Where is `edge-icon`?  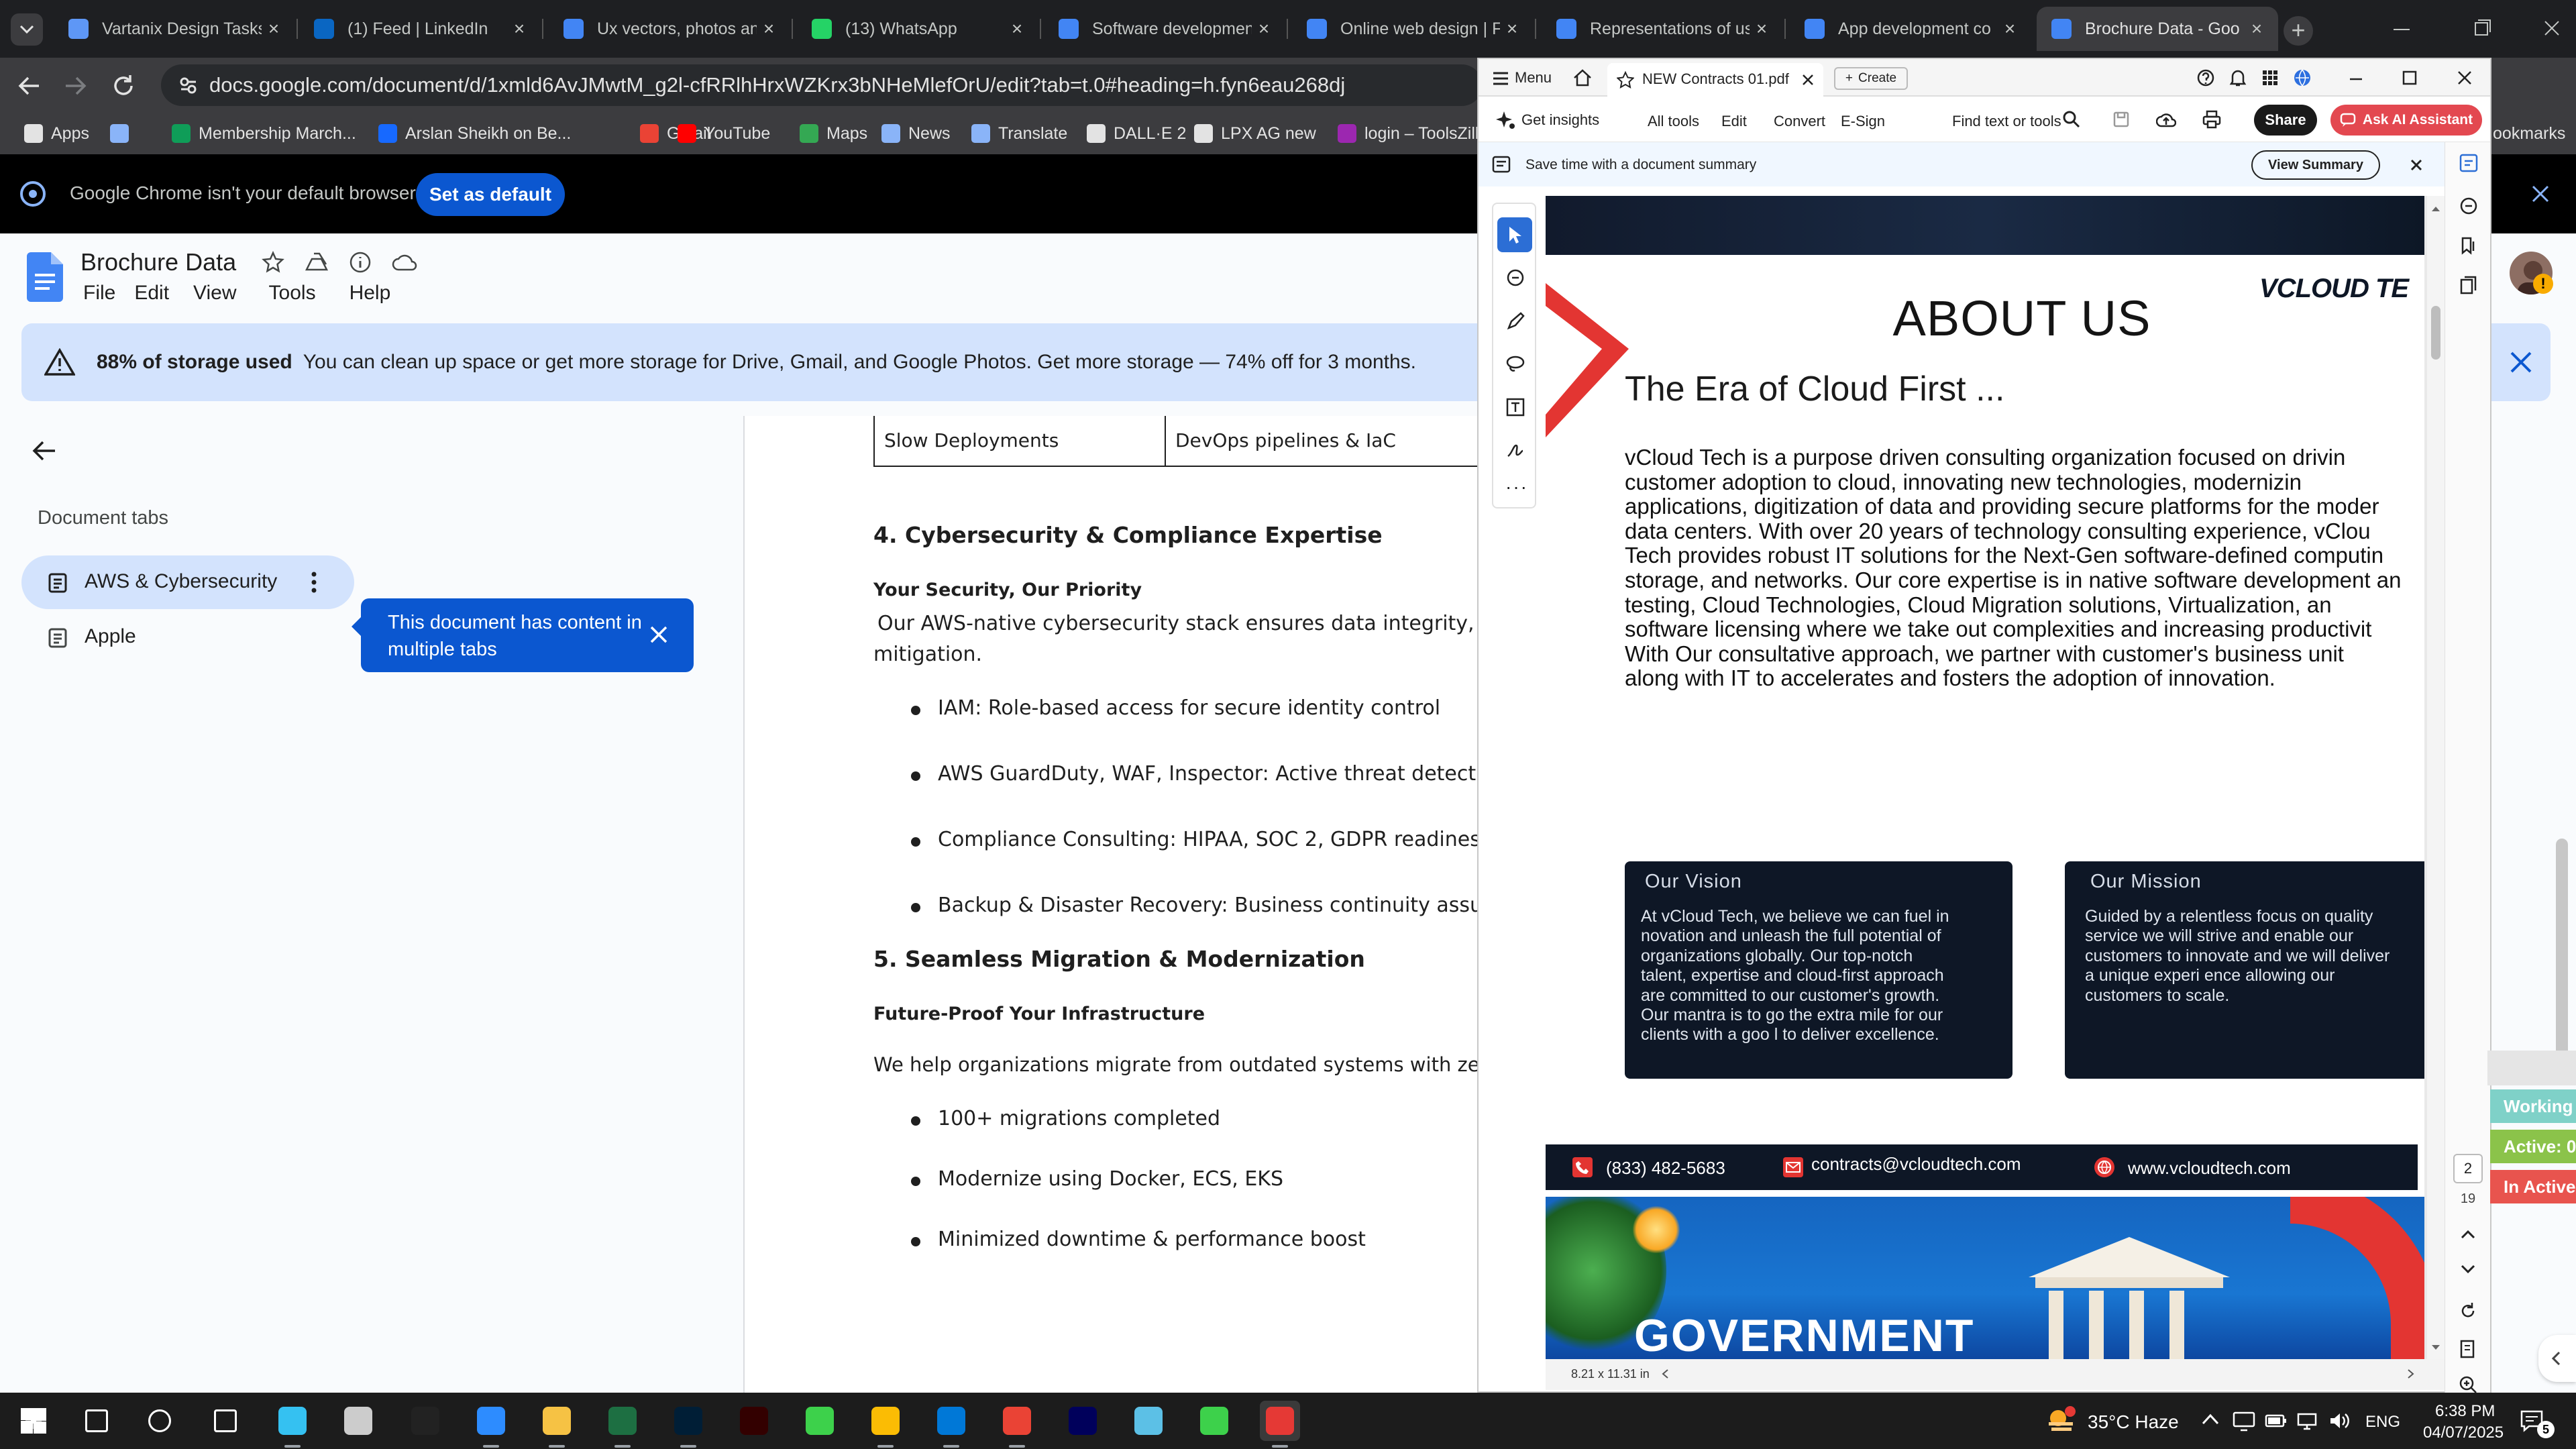
edge-icon is located at coordinates (292, 1421).